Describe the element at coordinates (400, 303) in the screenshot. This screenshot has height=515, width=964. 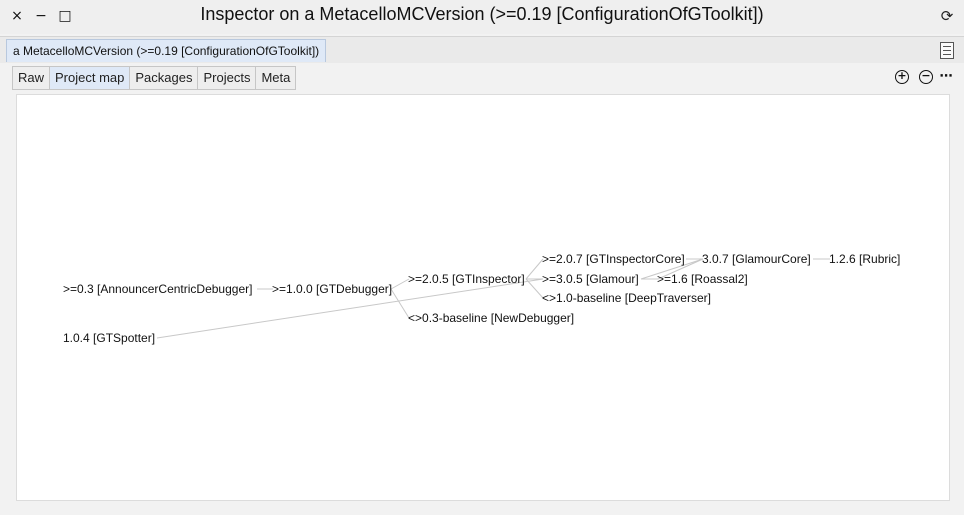
I see `edge-gtdebugger-newdebugger` at that location.